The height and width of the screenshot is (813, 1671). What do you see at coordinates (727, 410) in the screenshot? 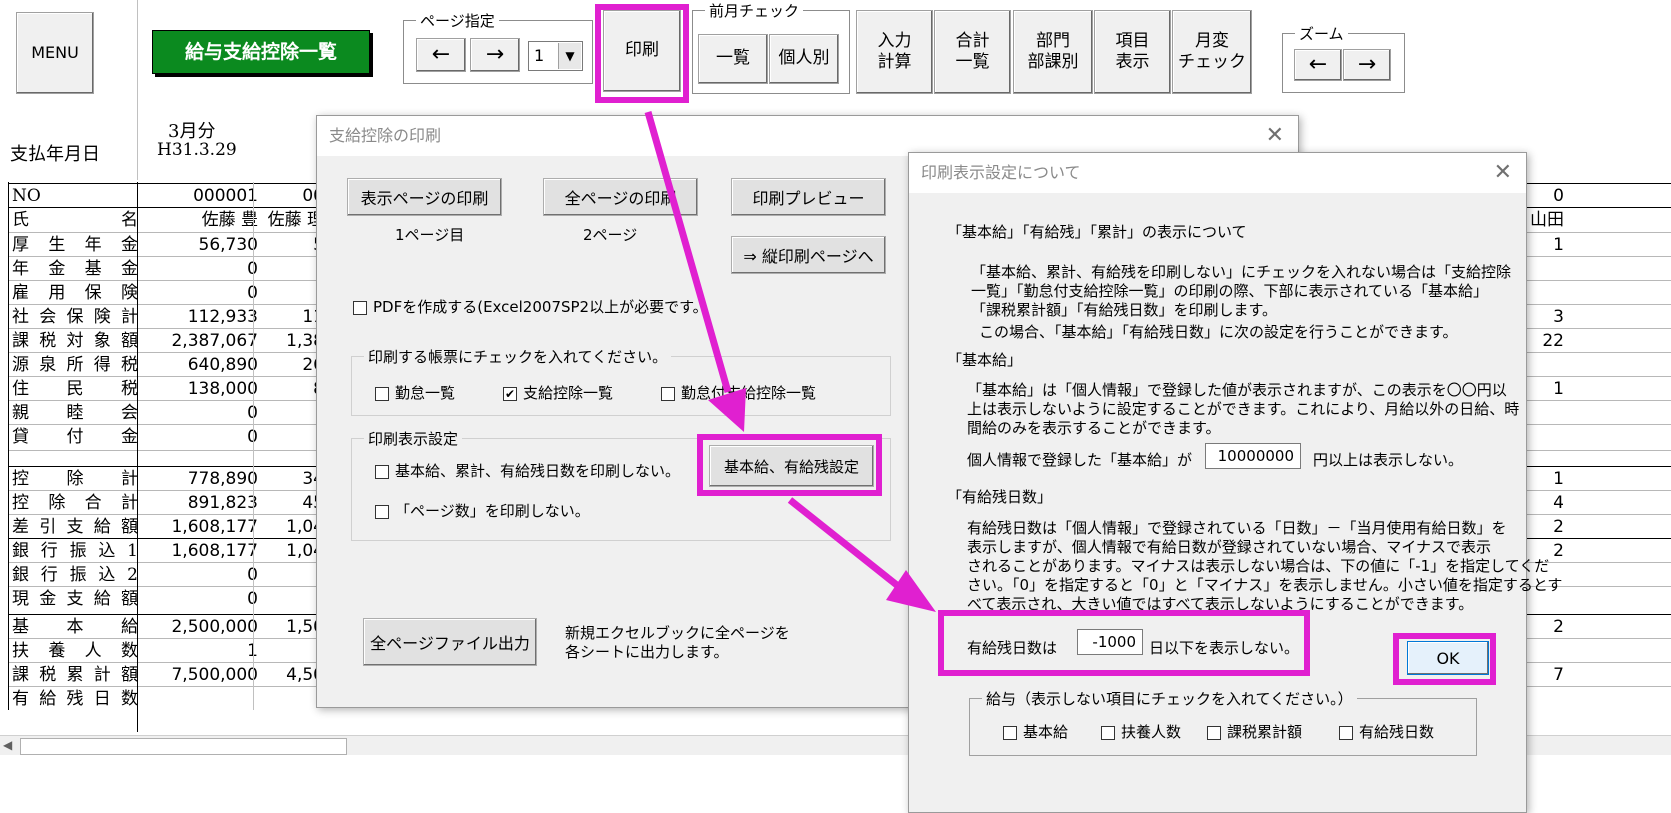
I see `arrow-head-print` at bounding box center [727, 410].